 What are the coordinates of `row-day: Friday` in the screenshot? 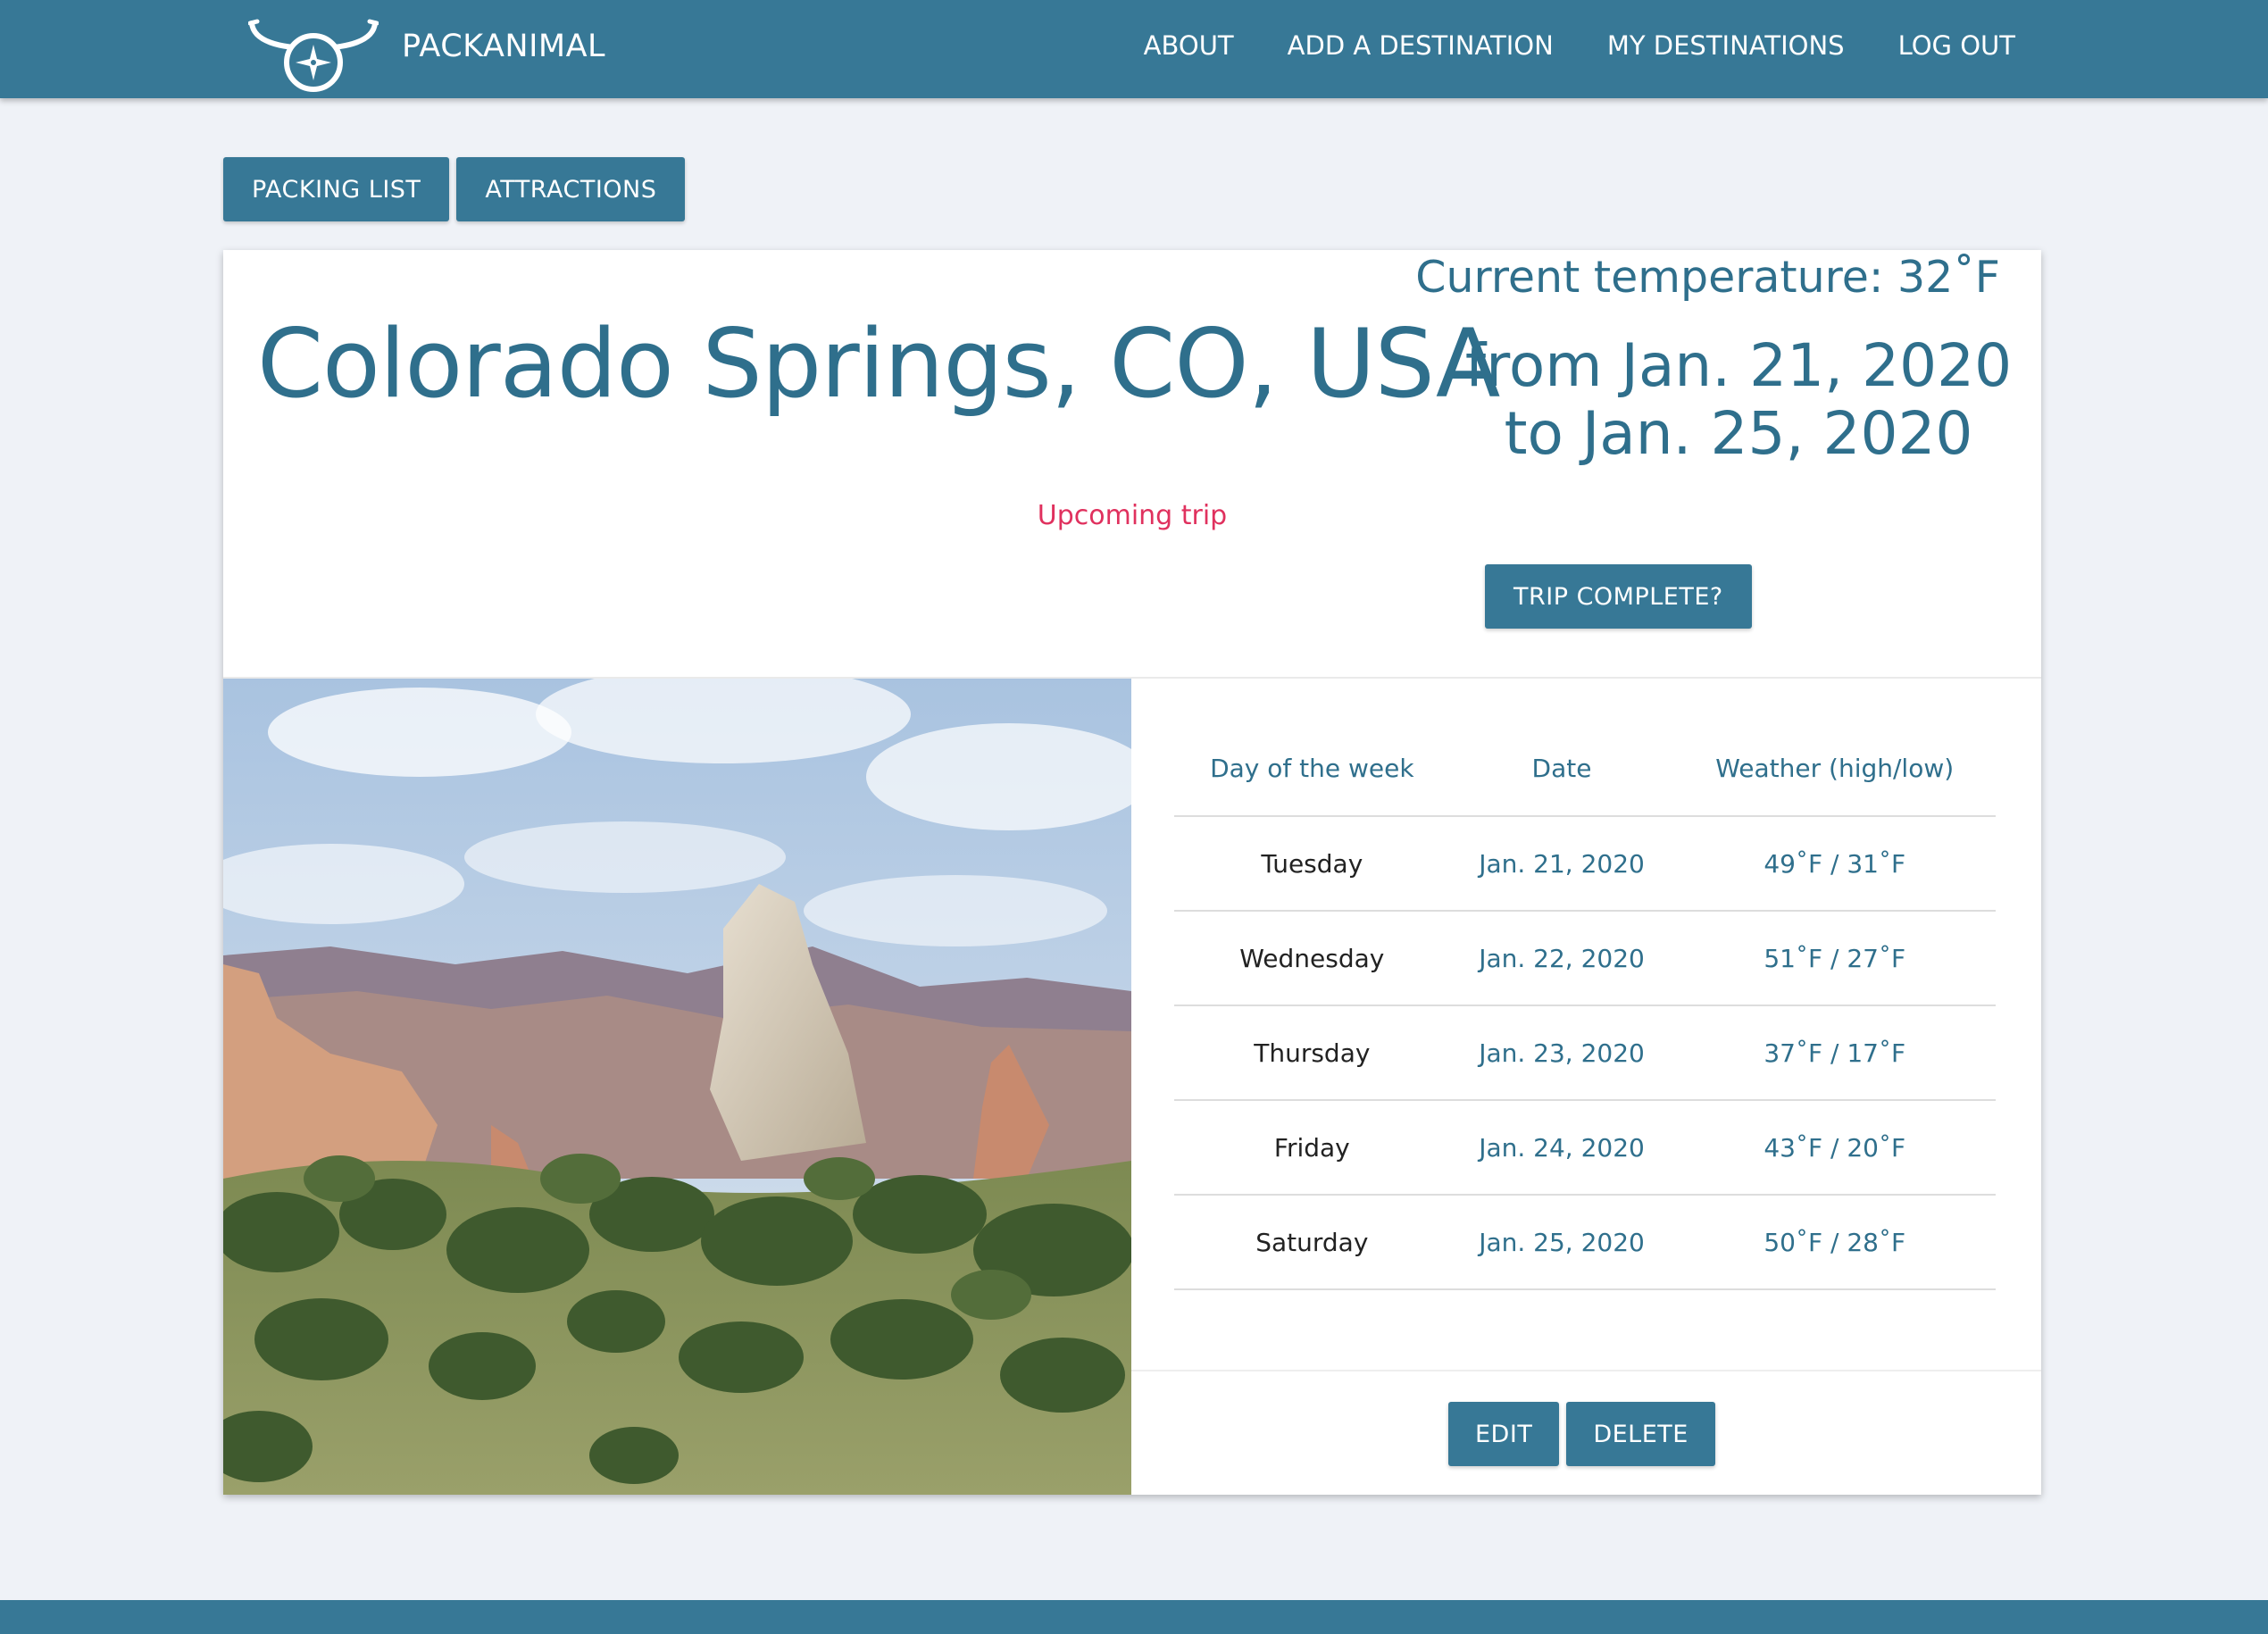 It's located at (1312, 1148).